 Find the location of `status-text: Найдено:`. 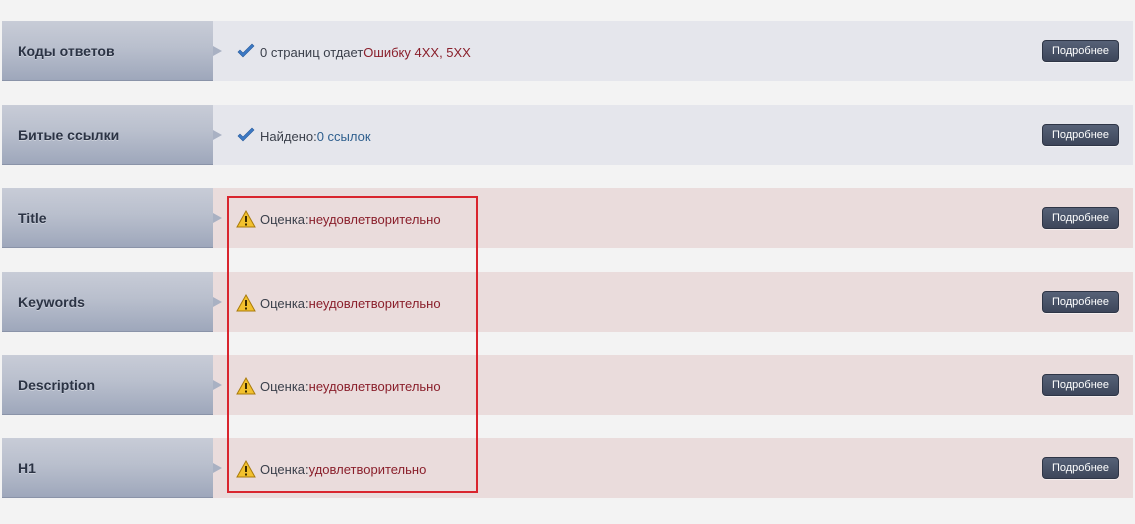

status-text: Найдено: is located at coordinates (288, 136).